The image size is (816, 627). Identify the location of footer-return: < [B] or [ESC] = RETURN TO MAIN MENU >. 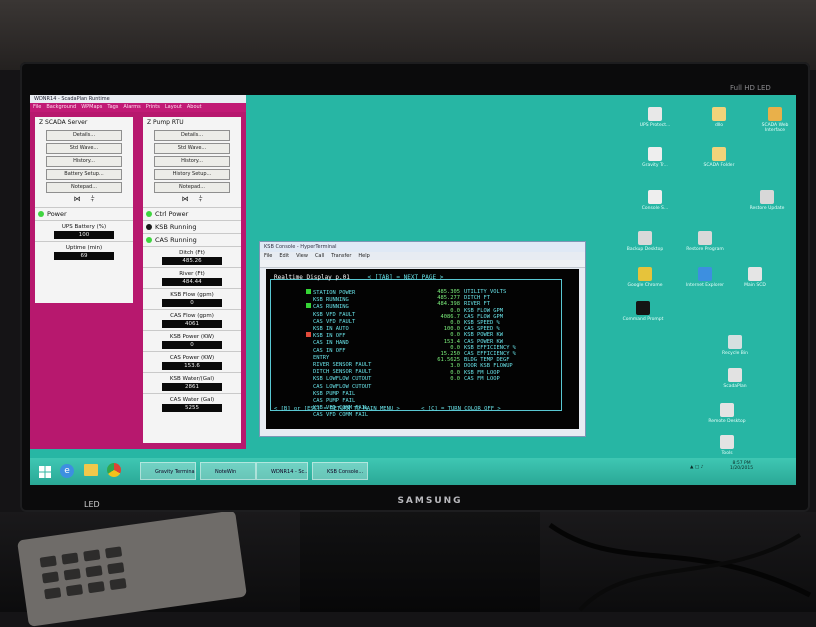
(337, 409).